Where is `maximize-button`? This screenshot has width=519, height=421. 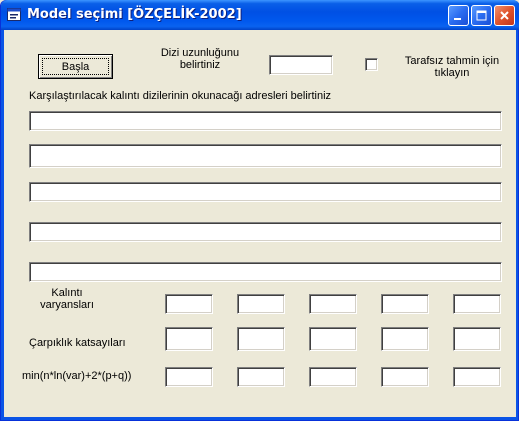
maximize-button is located at coordinates (481, 15).